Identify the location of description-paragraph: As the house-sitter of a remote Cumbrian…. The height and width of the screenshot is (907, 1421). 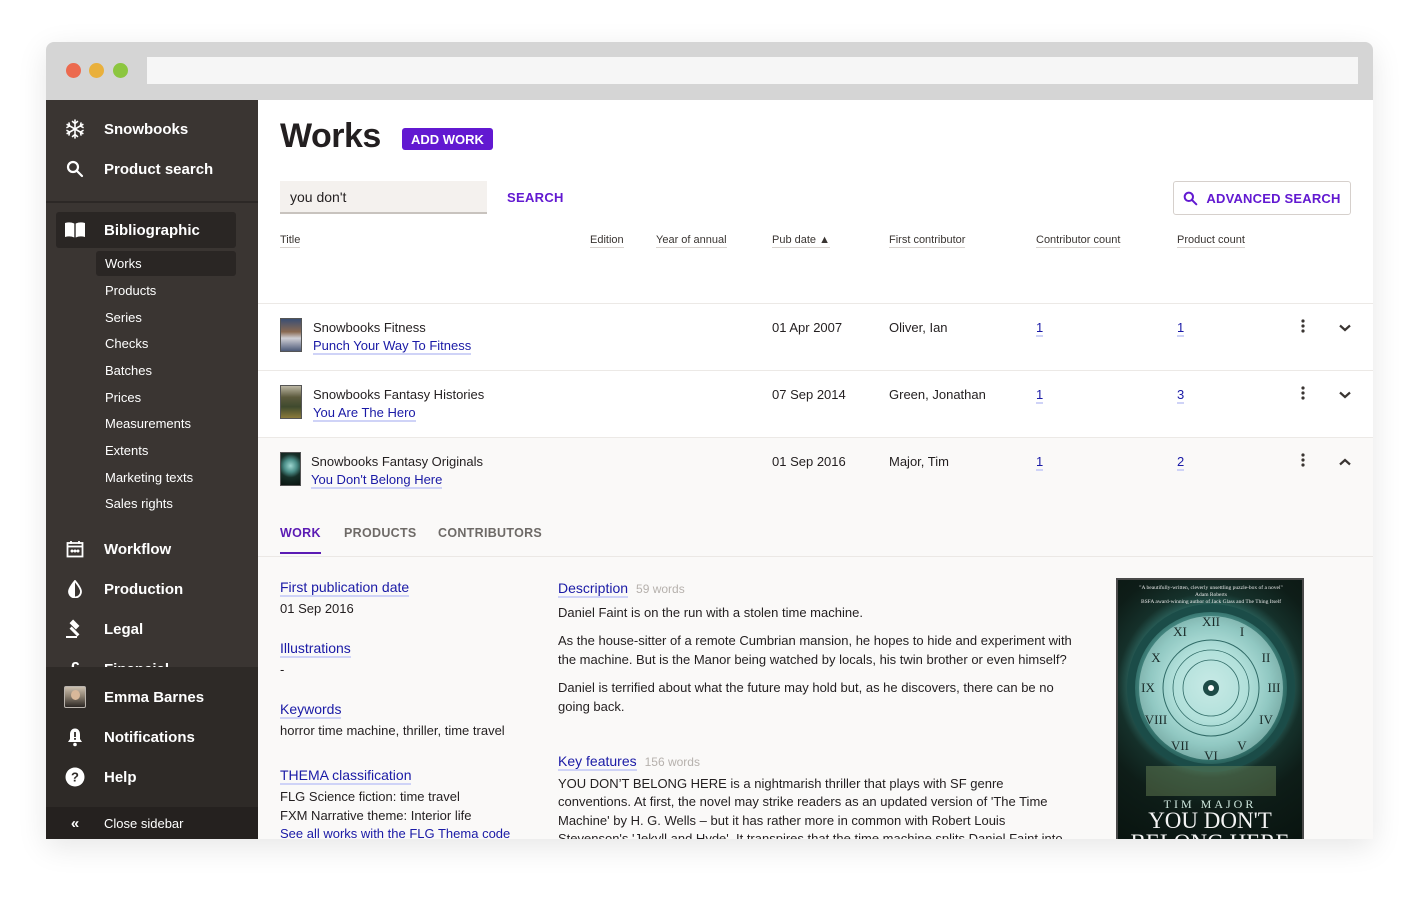
(815, 650).